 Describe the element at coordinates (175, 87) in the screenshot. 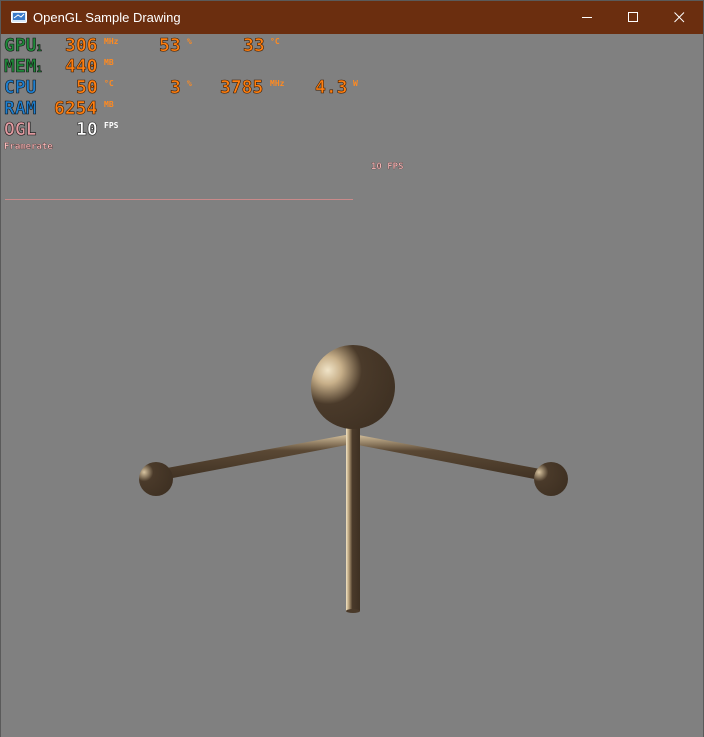

I see `cpu-usage-value: 3` at that location.